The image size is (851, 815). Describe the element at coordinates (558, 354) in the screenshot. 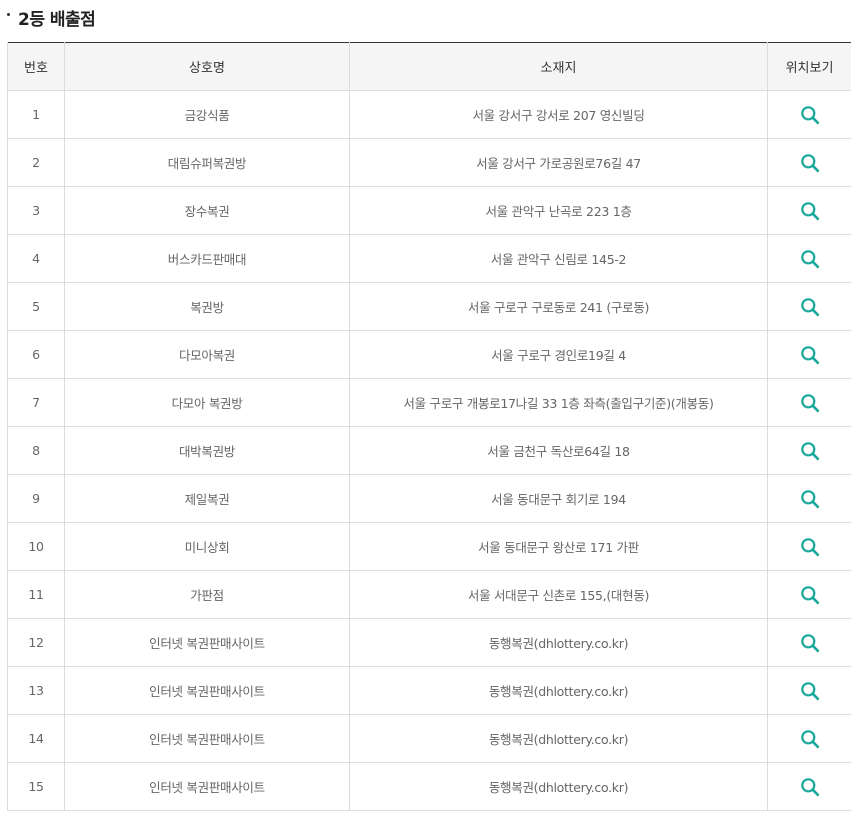

I see `row-address: 서울 구로구 경인로19길 4` at that location.